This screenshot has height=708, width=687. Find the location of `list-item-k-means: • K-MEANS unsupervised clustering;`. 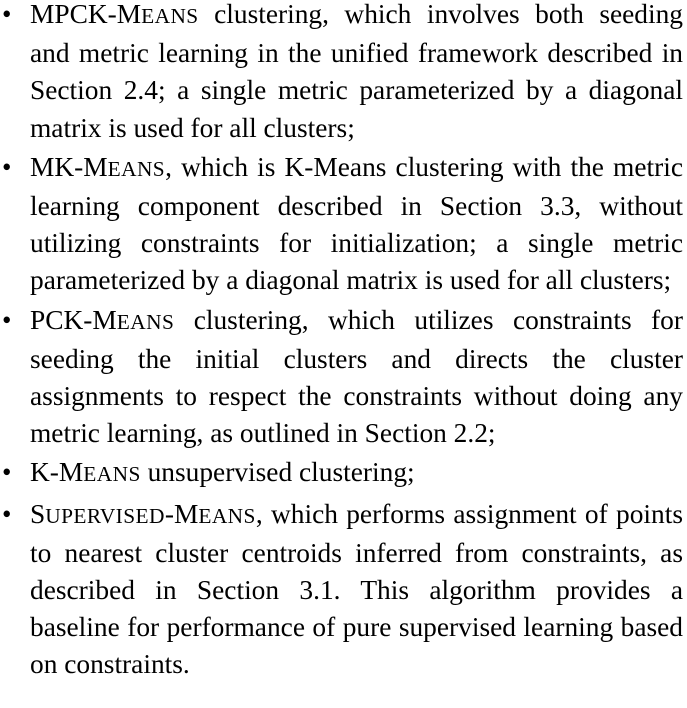

list-item-k-means: • K-MEANS unsupervised clustering; is located at coordinates (343, 473).